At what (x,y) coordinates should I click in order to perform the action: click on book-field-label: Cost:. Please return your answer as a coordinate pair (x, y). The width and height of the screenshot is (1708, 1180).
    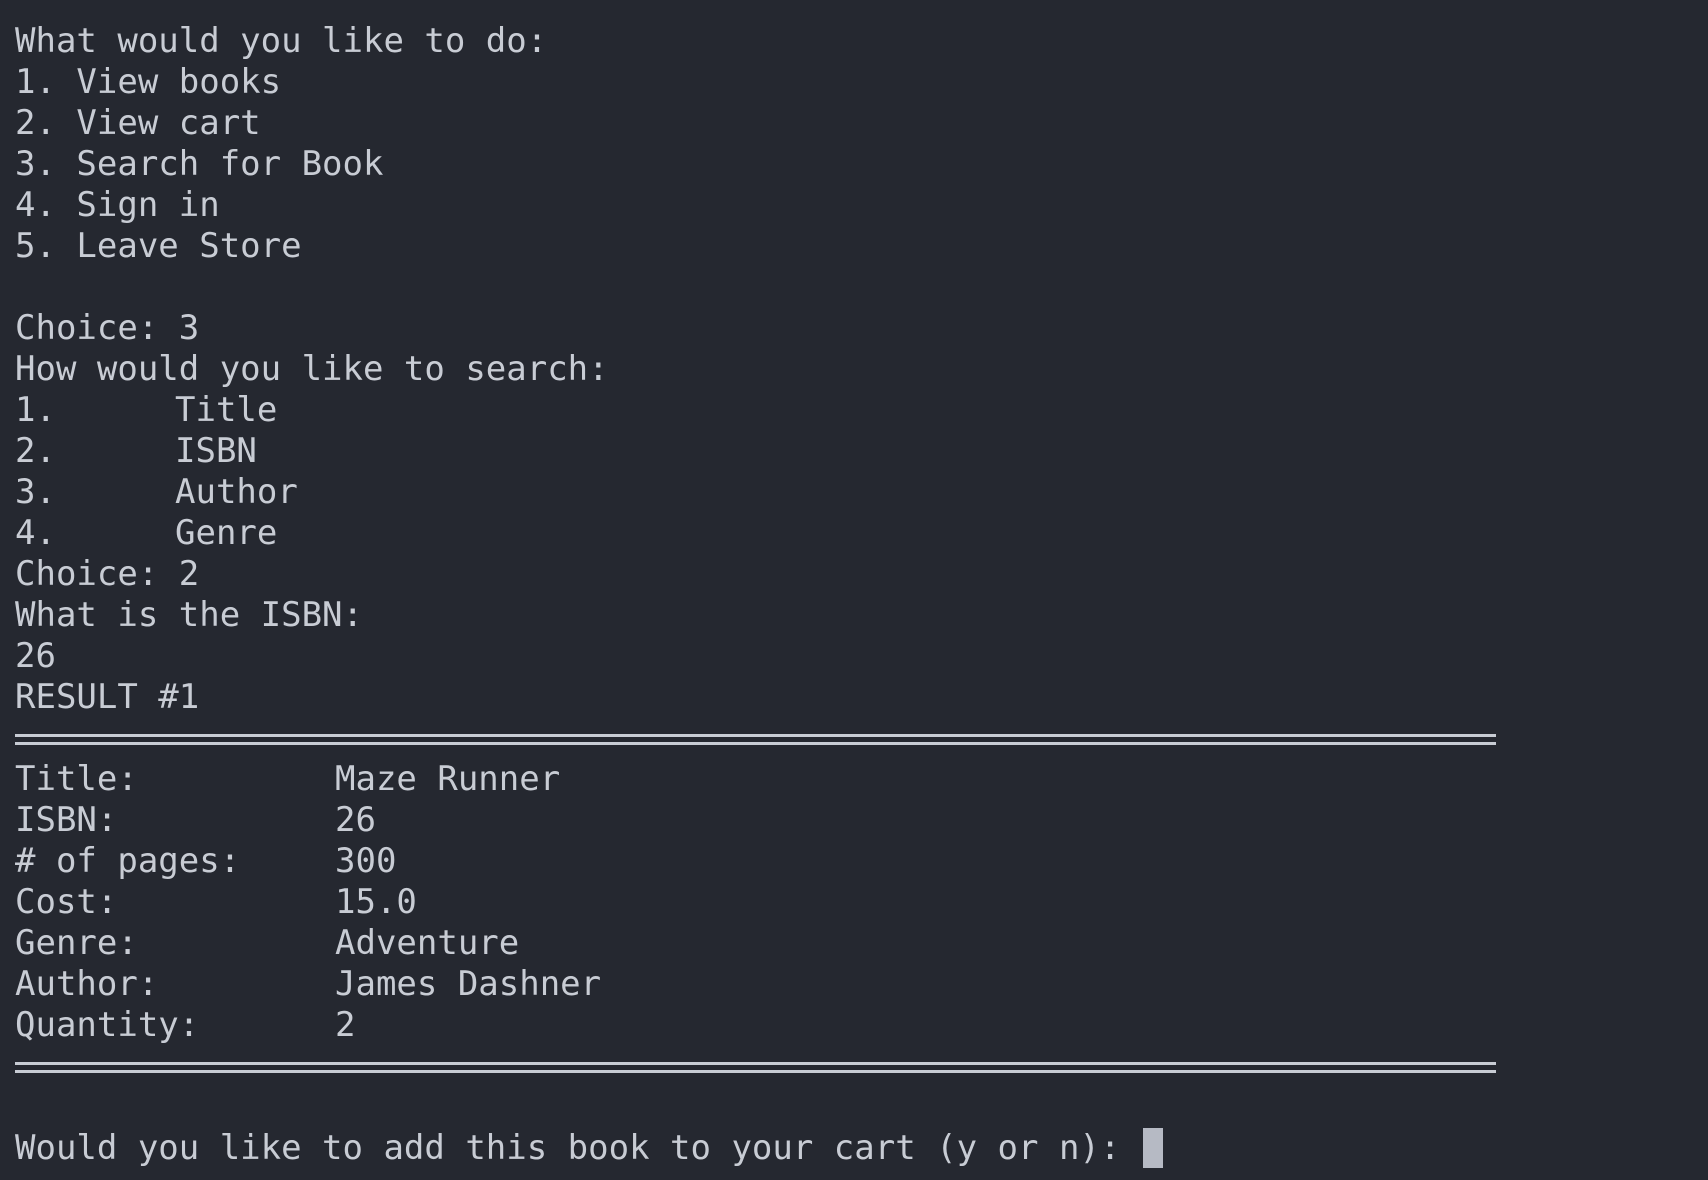
    Looking at the image, I should click on (66, 902).